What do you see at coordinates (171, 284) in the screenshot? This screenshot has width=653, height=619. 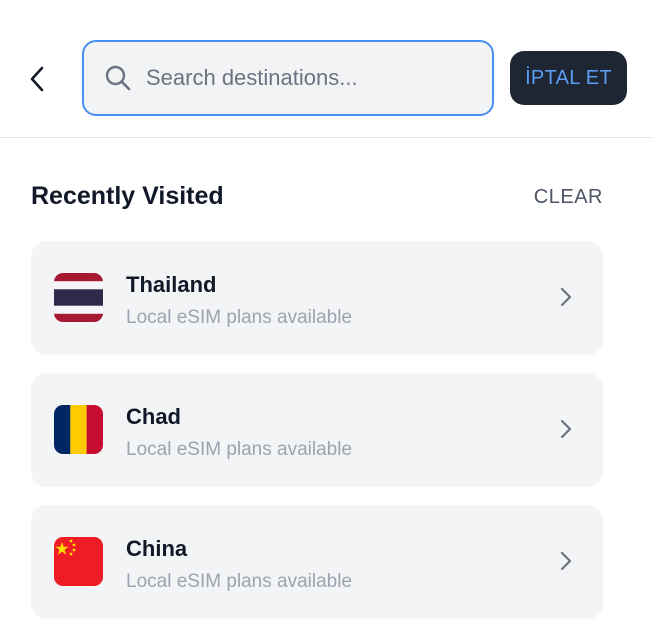 I see `country-name: Thailand` at bounding box center [171, 284].